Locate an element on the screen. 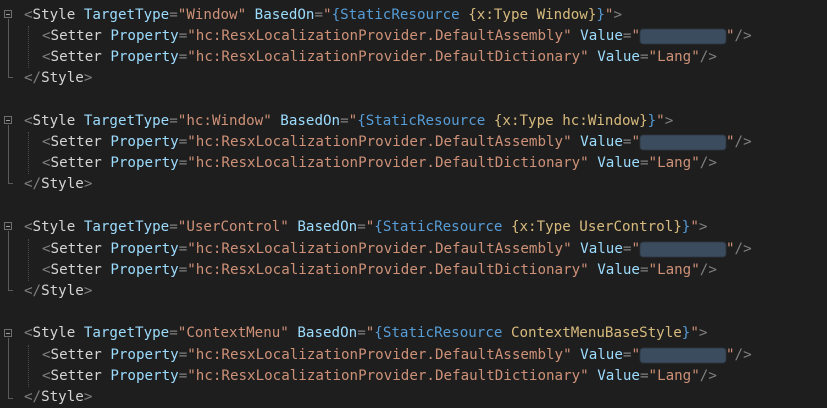  tag-name: Style is located at coordinates (54, 15).